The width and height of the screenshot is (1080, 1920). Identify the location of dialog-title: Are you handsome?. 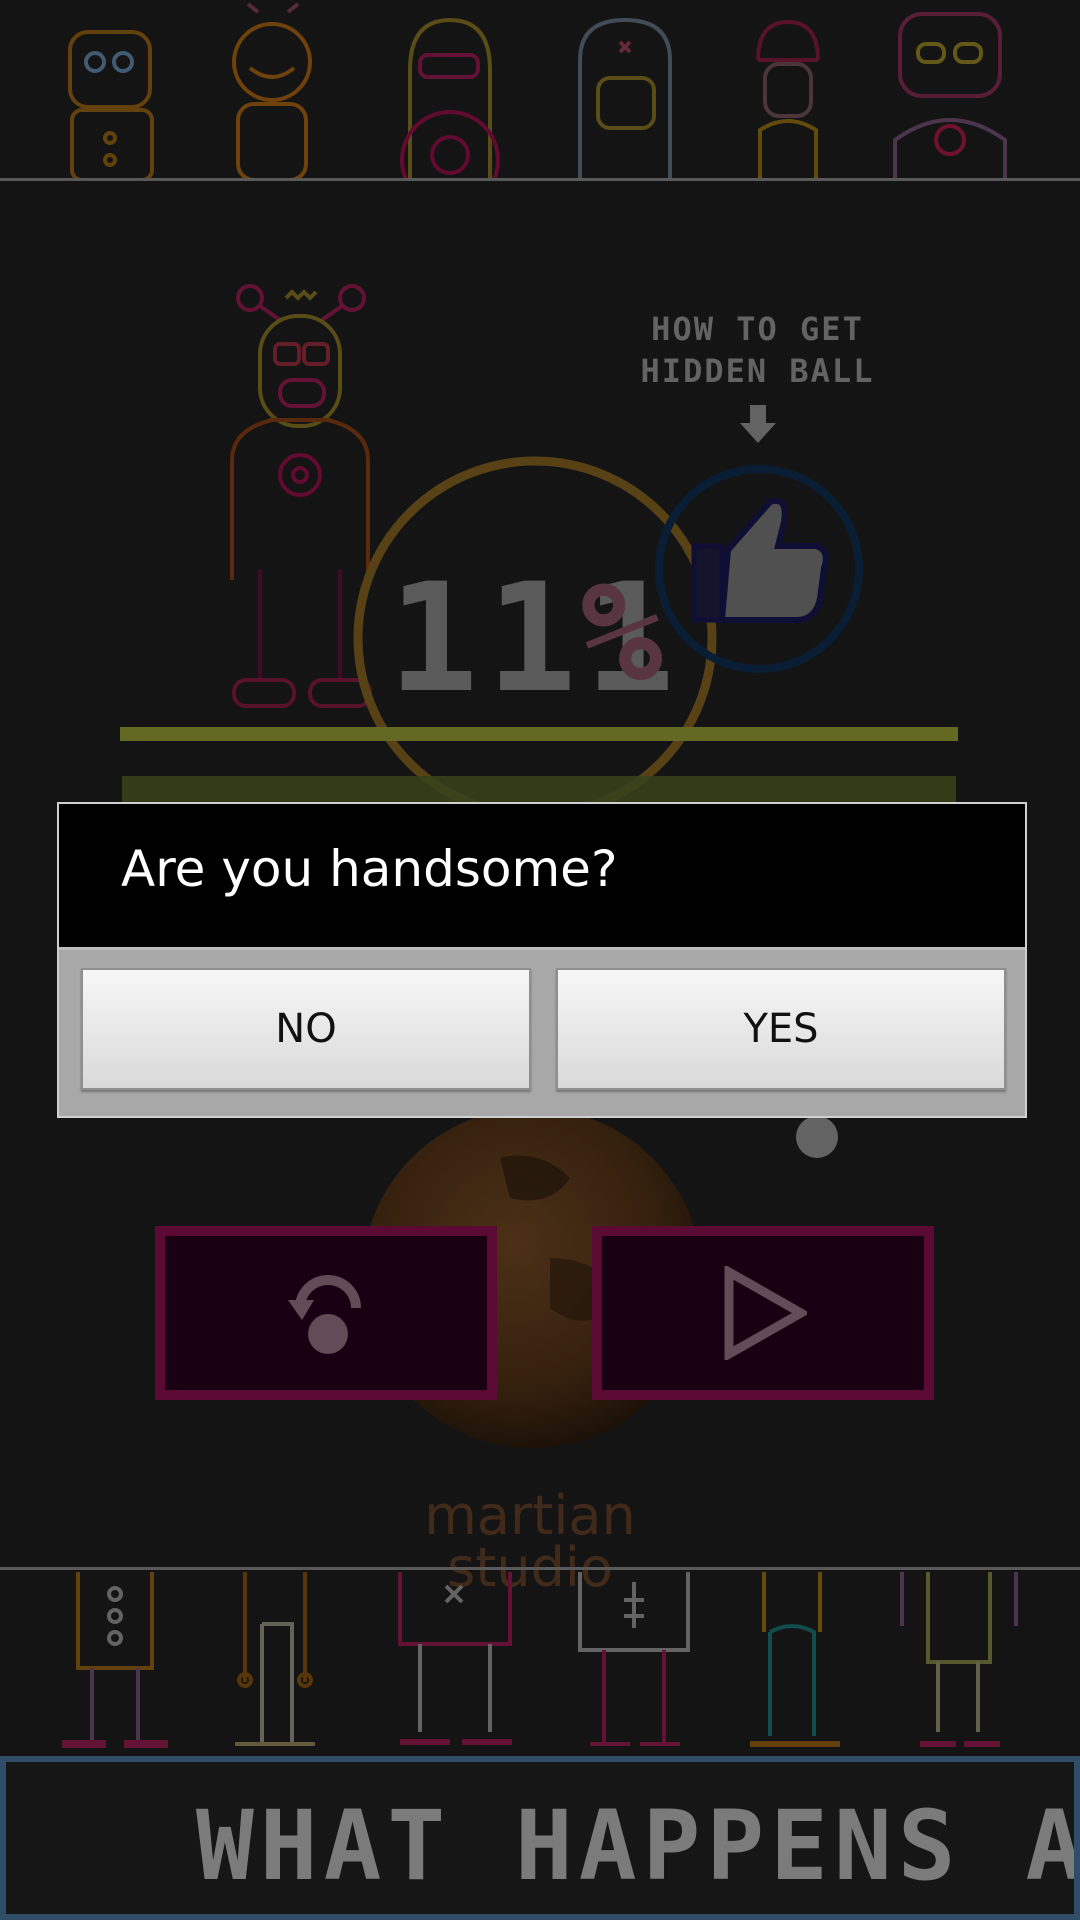
(369, 869).